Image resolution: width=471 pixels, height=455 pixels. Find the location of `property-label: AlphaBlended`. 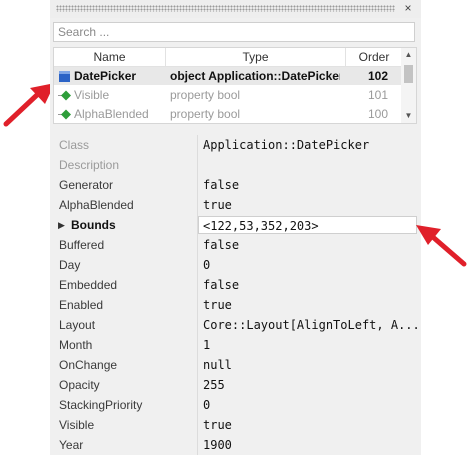

property-label: AlphaBlended is located at coordinates (96, 205).